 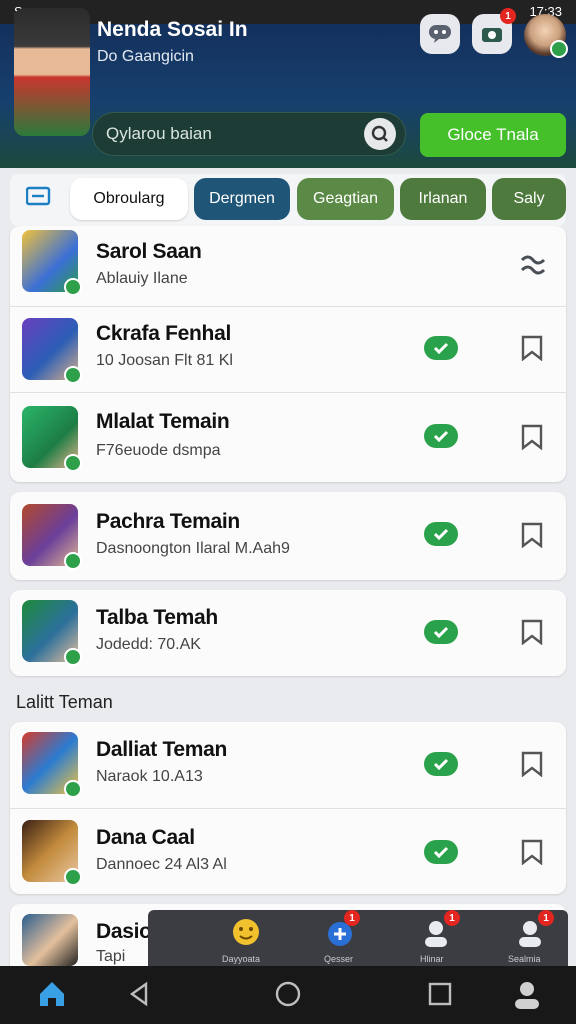 What do you see at coordinates (52, 72) in the screenshot?
I see `user-avatar` at bounding box center [52, 72].